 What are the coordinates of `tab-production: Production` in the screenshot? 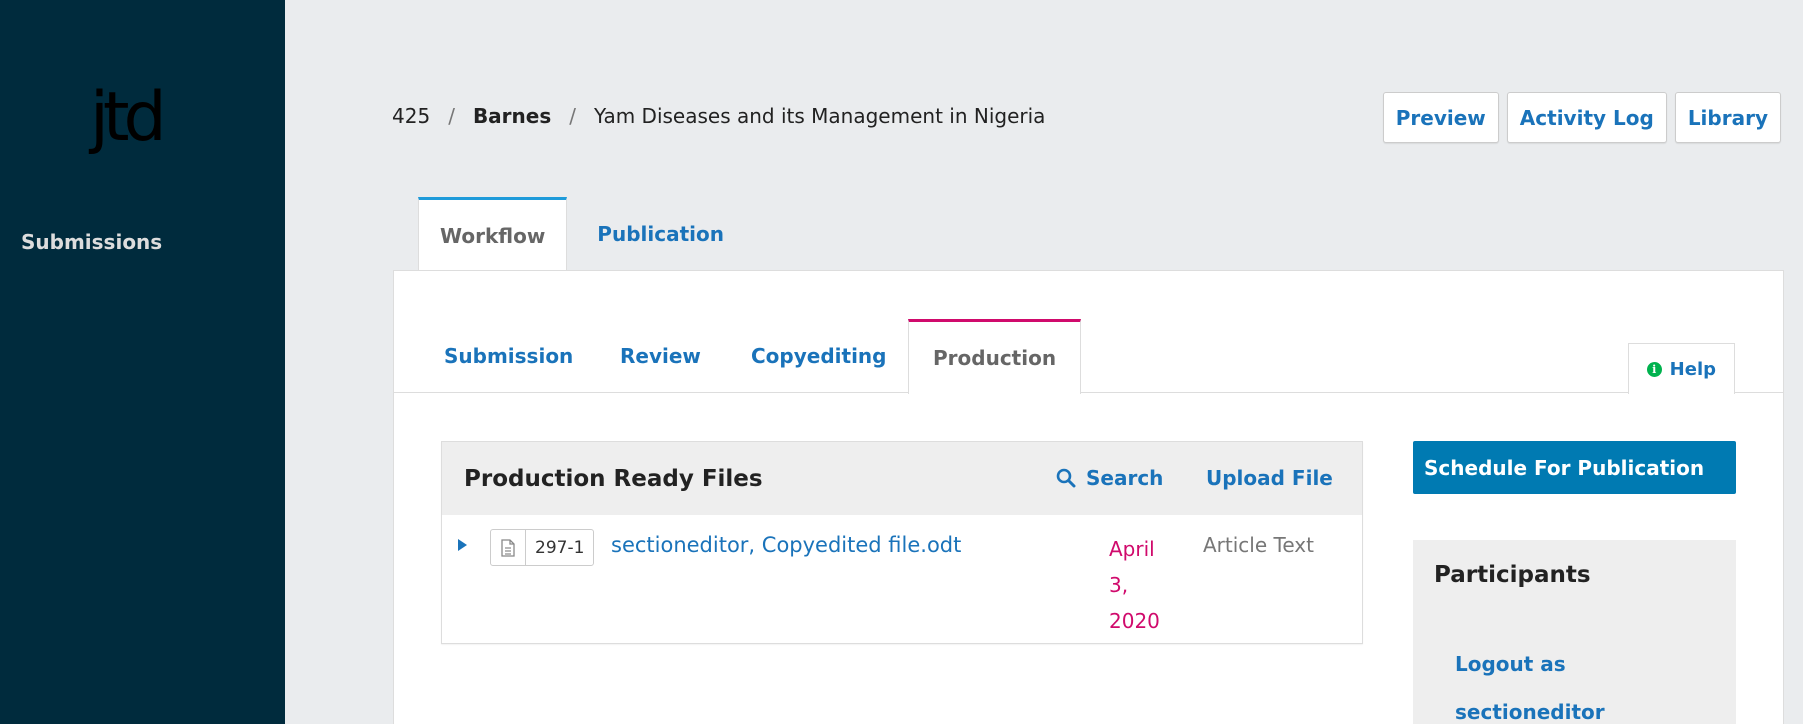 It's located at (995, 356).